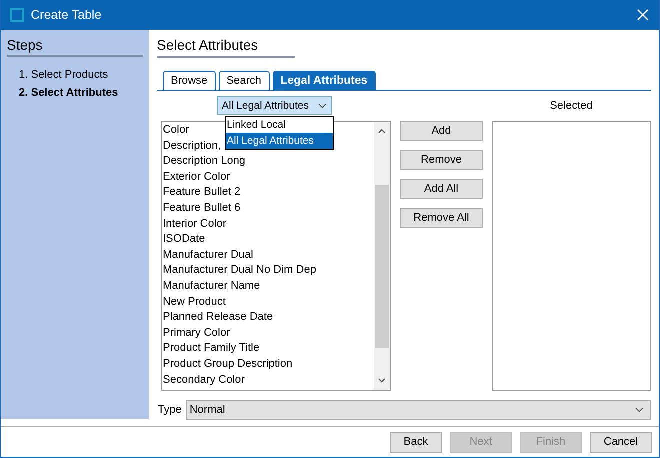 The image size is (660, 458). What do you see at coordinates (268, 208) in the screenshot?
I see `list-item: Feature Bullet 6` at bounding box center [268, 208].